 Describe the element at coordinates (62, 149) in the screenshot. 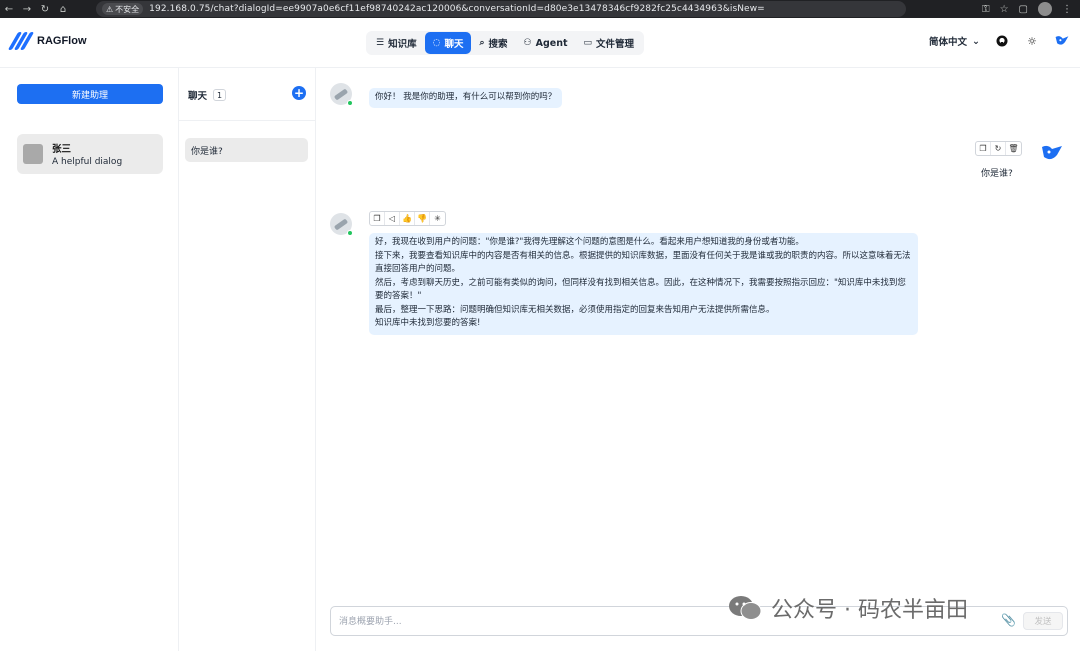

I see `assistant-name: 张三` at that location.